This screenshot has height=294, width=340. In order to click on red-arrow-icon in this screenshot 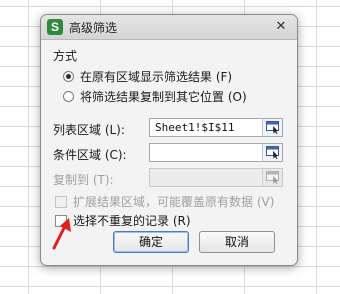, I will do `click(61, 234)`.